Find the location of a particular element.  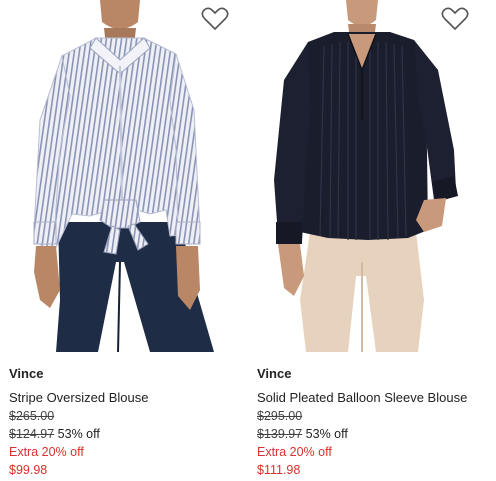

product-name: Solid Pleated Balloon Sleeve Blouse is located at coordinates (372, 398).